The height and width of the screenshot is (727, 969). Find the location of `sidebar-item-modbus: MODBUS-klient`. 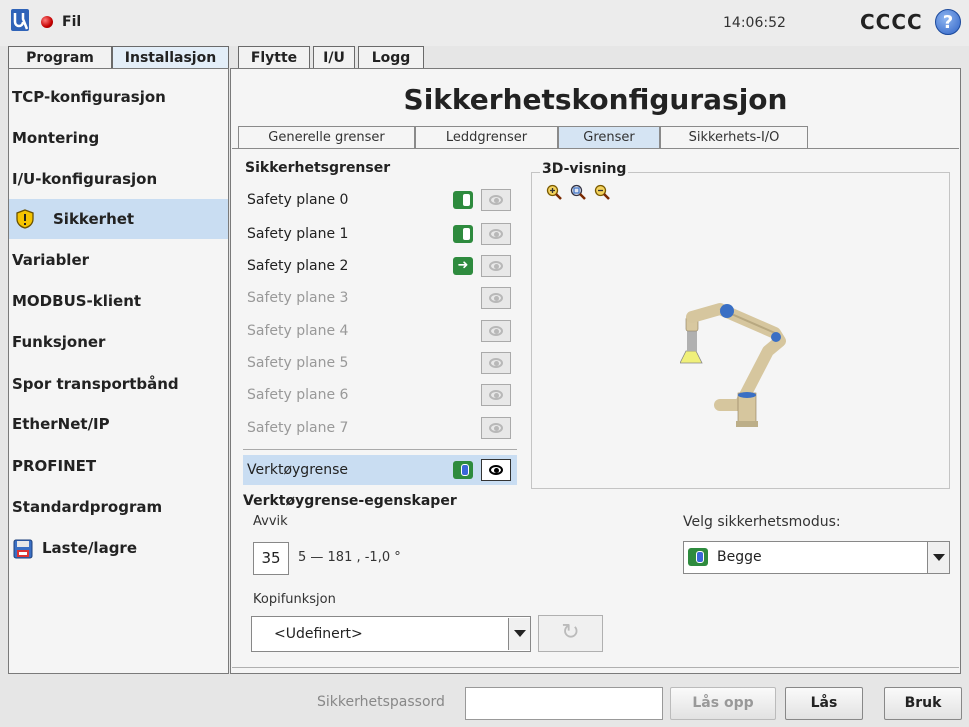

sidebar-item-modbus: MODBUS-klient is located at coordinates (118, 301).